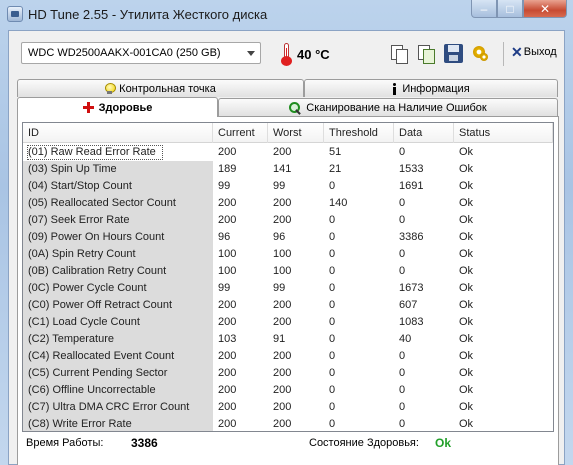 This screenshot has height=465, width=573. I want to click on table-row: (C0) Power Off Retract Count 200 200 0 607 Ok, so click(288, 305).